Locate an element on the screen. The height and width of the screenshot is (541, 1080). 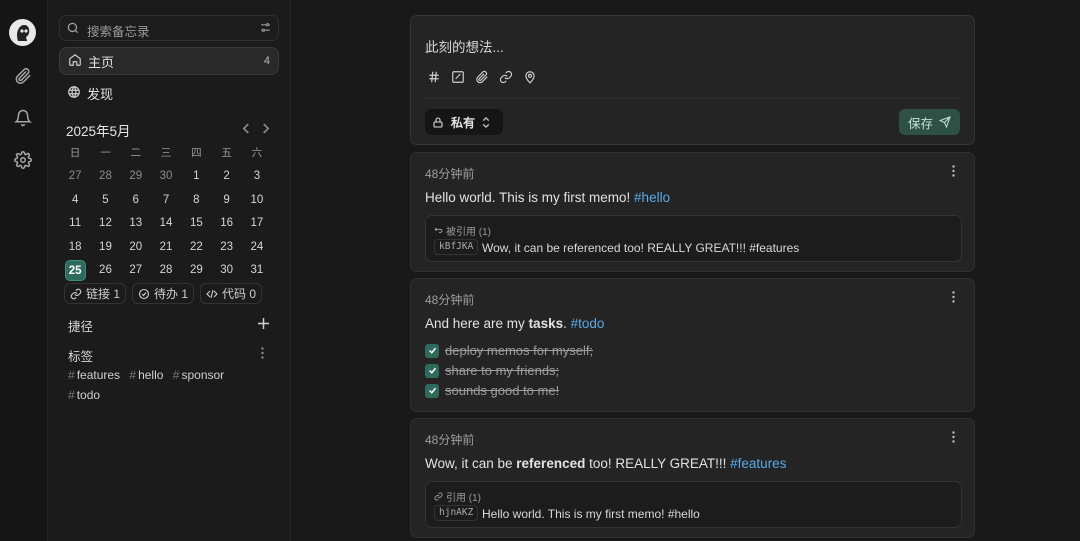
memo-tag-link: #features is located at coordinates (758, 463).